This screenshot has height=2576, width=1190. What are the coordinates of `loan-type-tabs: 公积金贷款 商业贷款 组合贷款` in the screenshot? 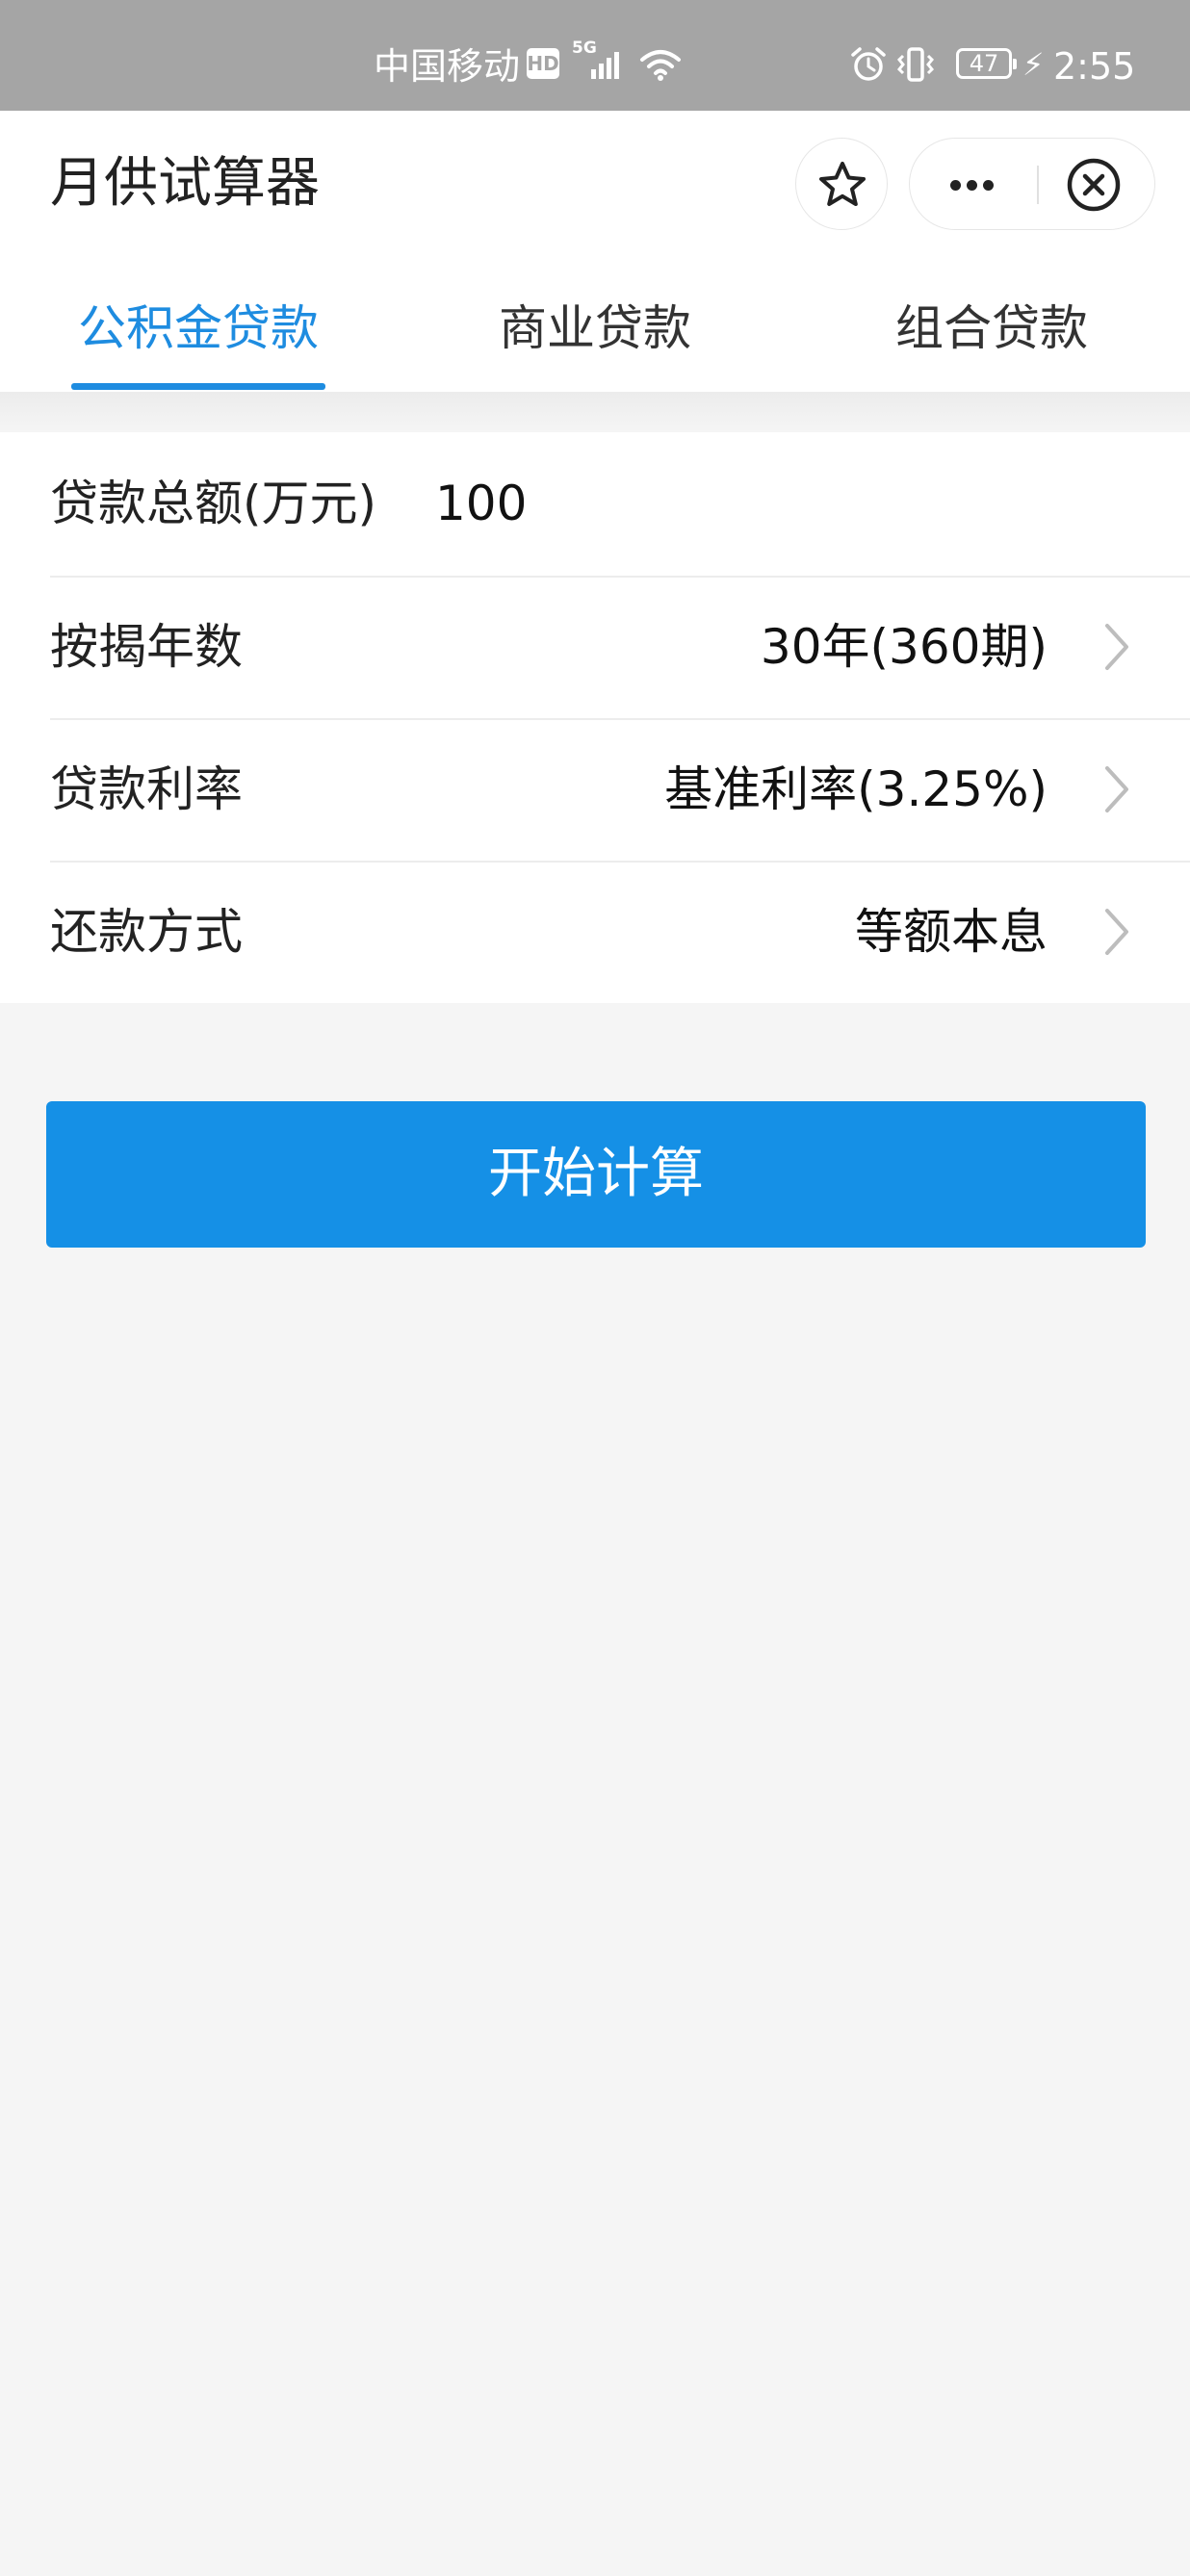 It's located at (595, 333).